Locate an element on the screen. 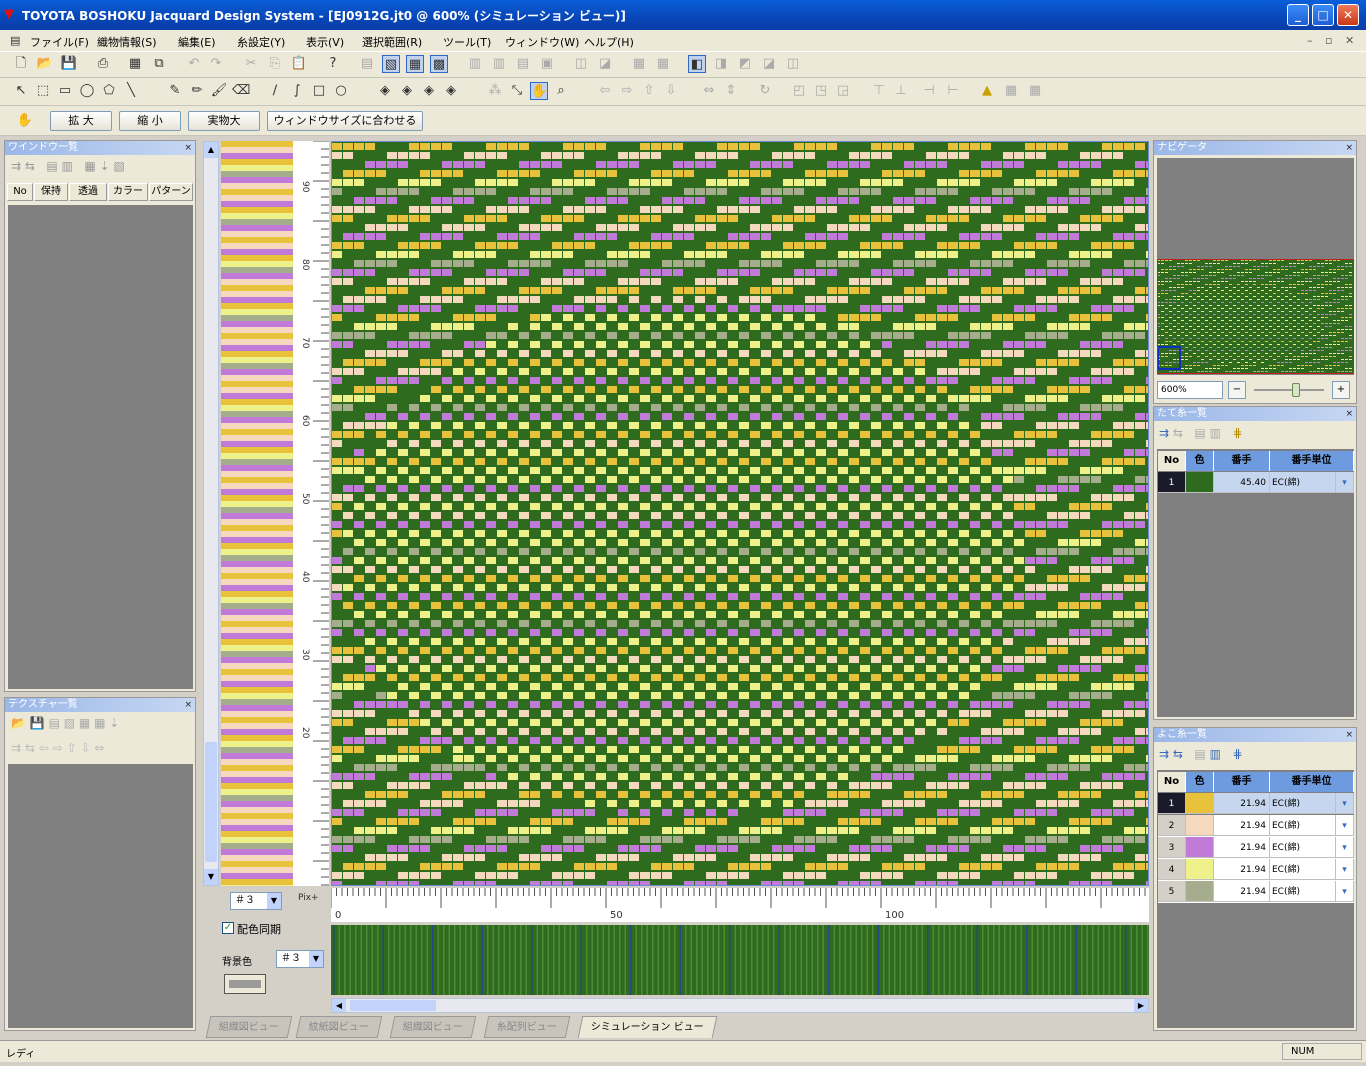  op-i-icon: ⊥ is located at coordinates (901, 91).